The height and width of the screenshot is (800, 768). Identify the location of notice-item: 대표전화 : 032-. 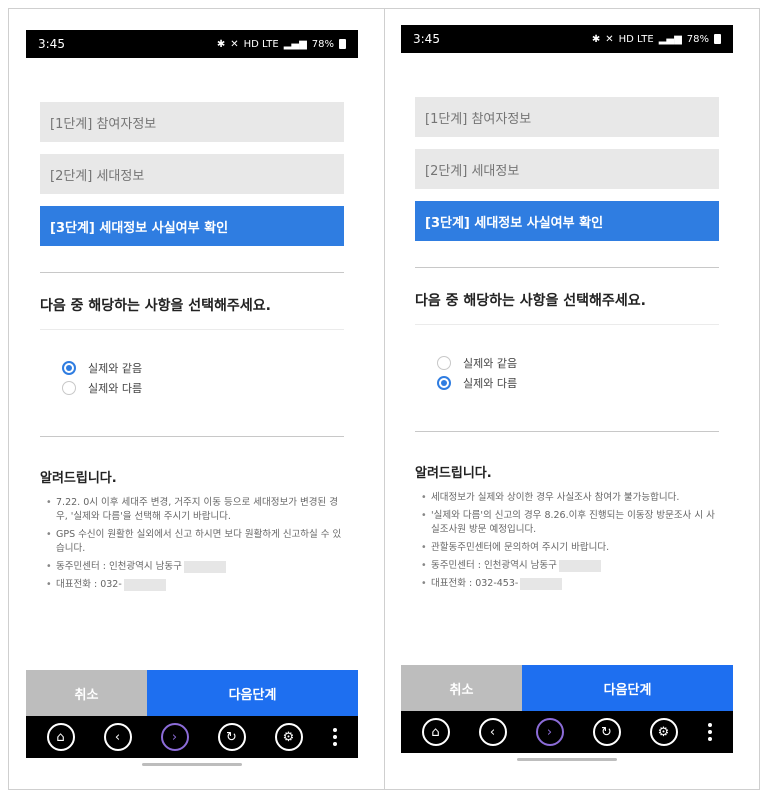
(195, 585).